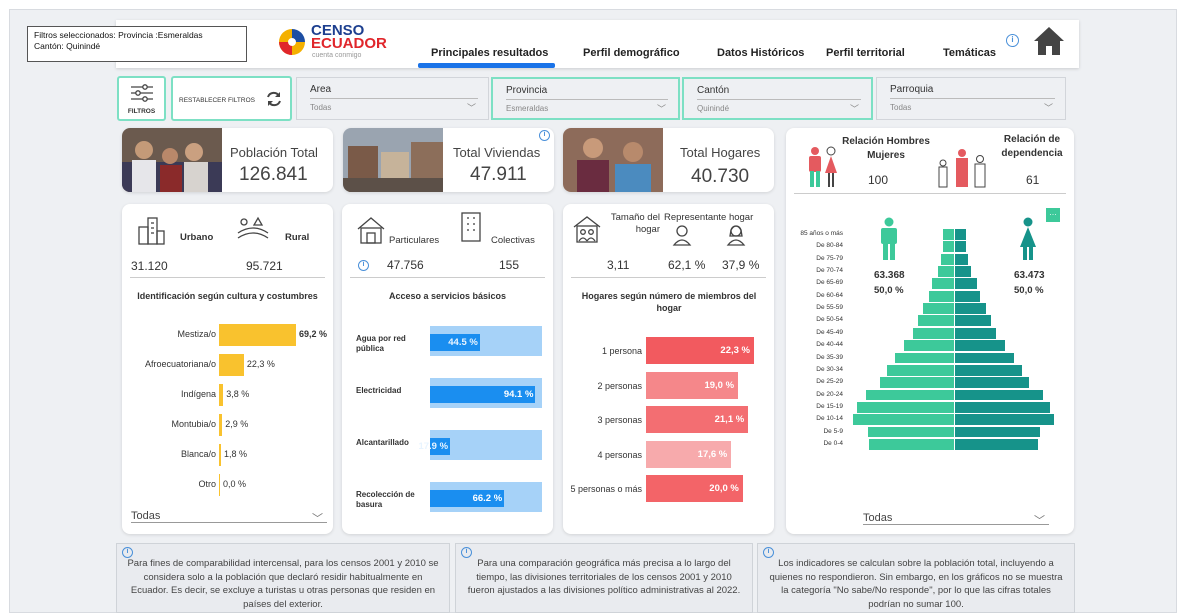 The height and width of the screenshot is (613, 1186). Describe the element at coordinates (297, 237) in the screenshot. I see `rural-label: Rural` at that location.